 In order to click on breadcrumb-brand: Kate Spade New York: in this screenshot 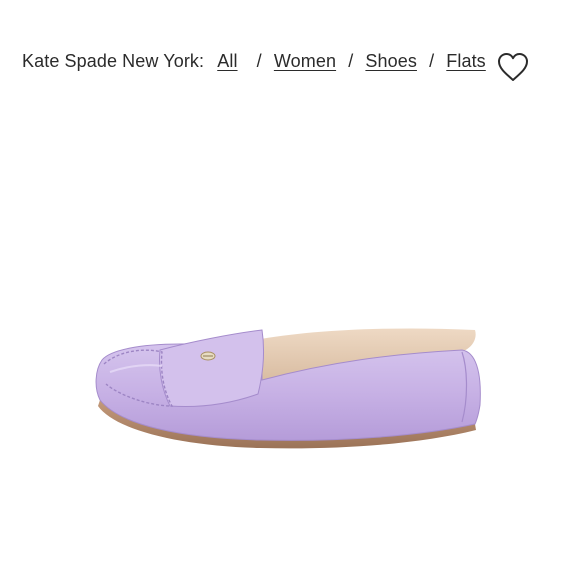, I will do `click(113, 61)`.